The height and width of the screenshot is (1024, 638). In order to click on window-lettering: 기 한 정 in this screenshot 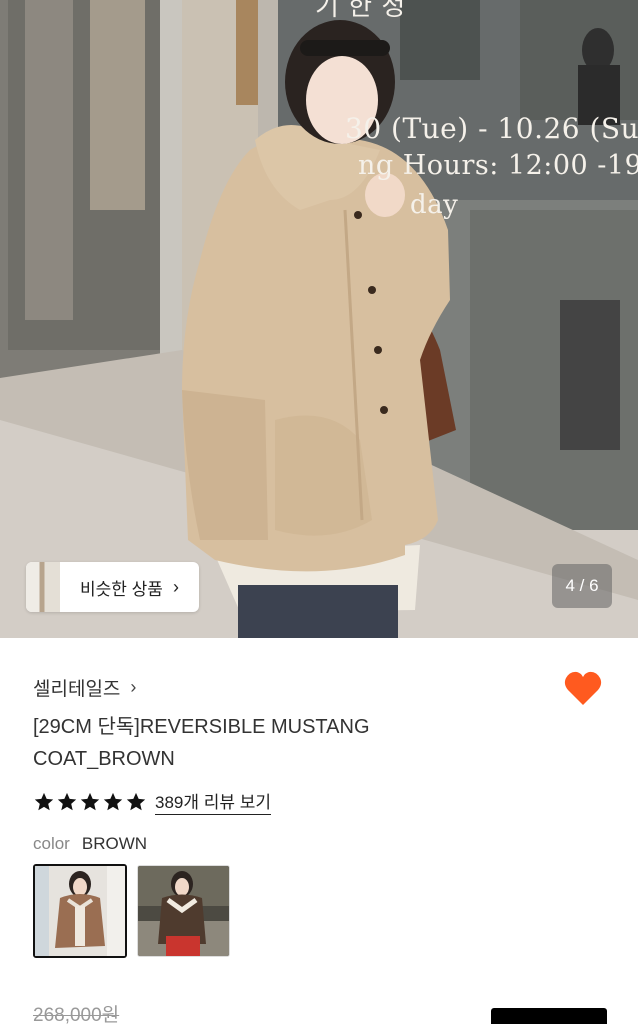, I will do `click(360, 11)`.